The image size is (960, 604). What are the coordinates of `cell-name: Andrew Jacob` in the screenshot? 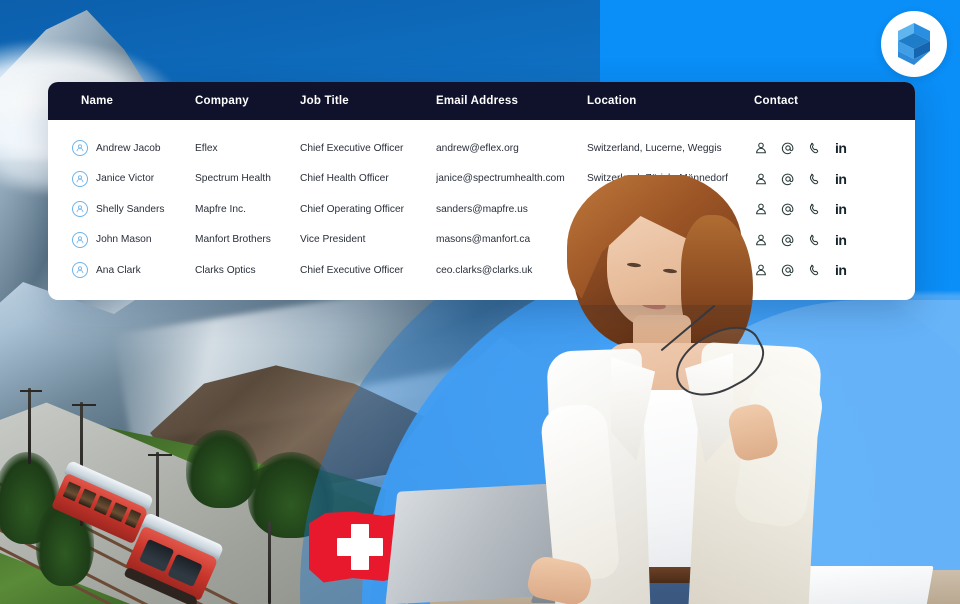 It's located at (121, 148).